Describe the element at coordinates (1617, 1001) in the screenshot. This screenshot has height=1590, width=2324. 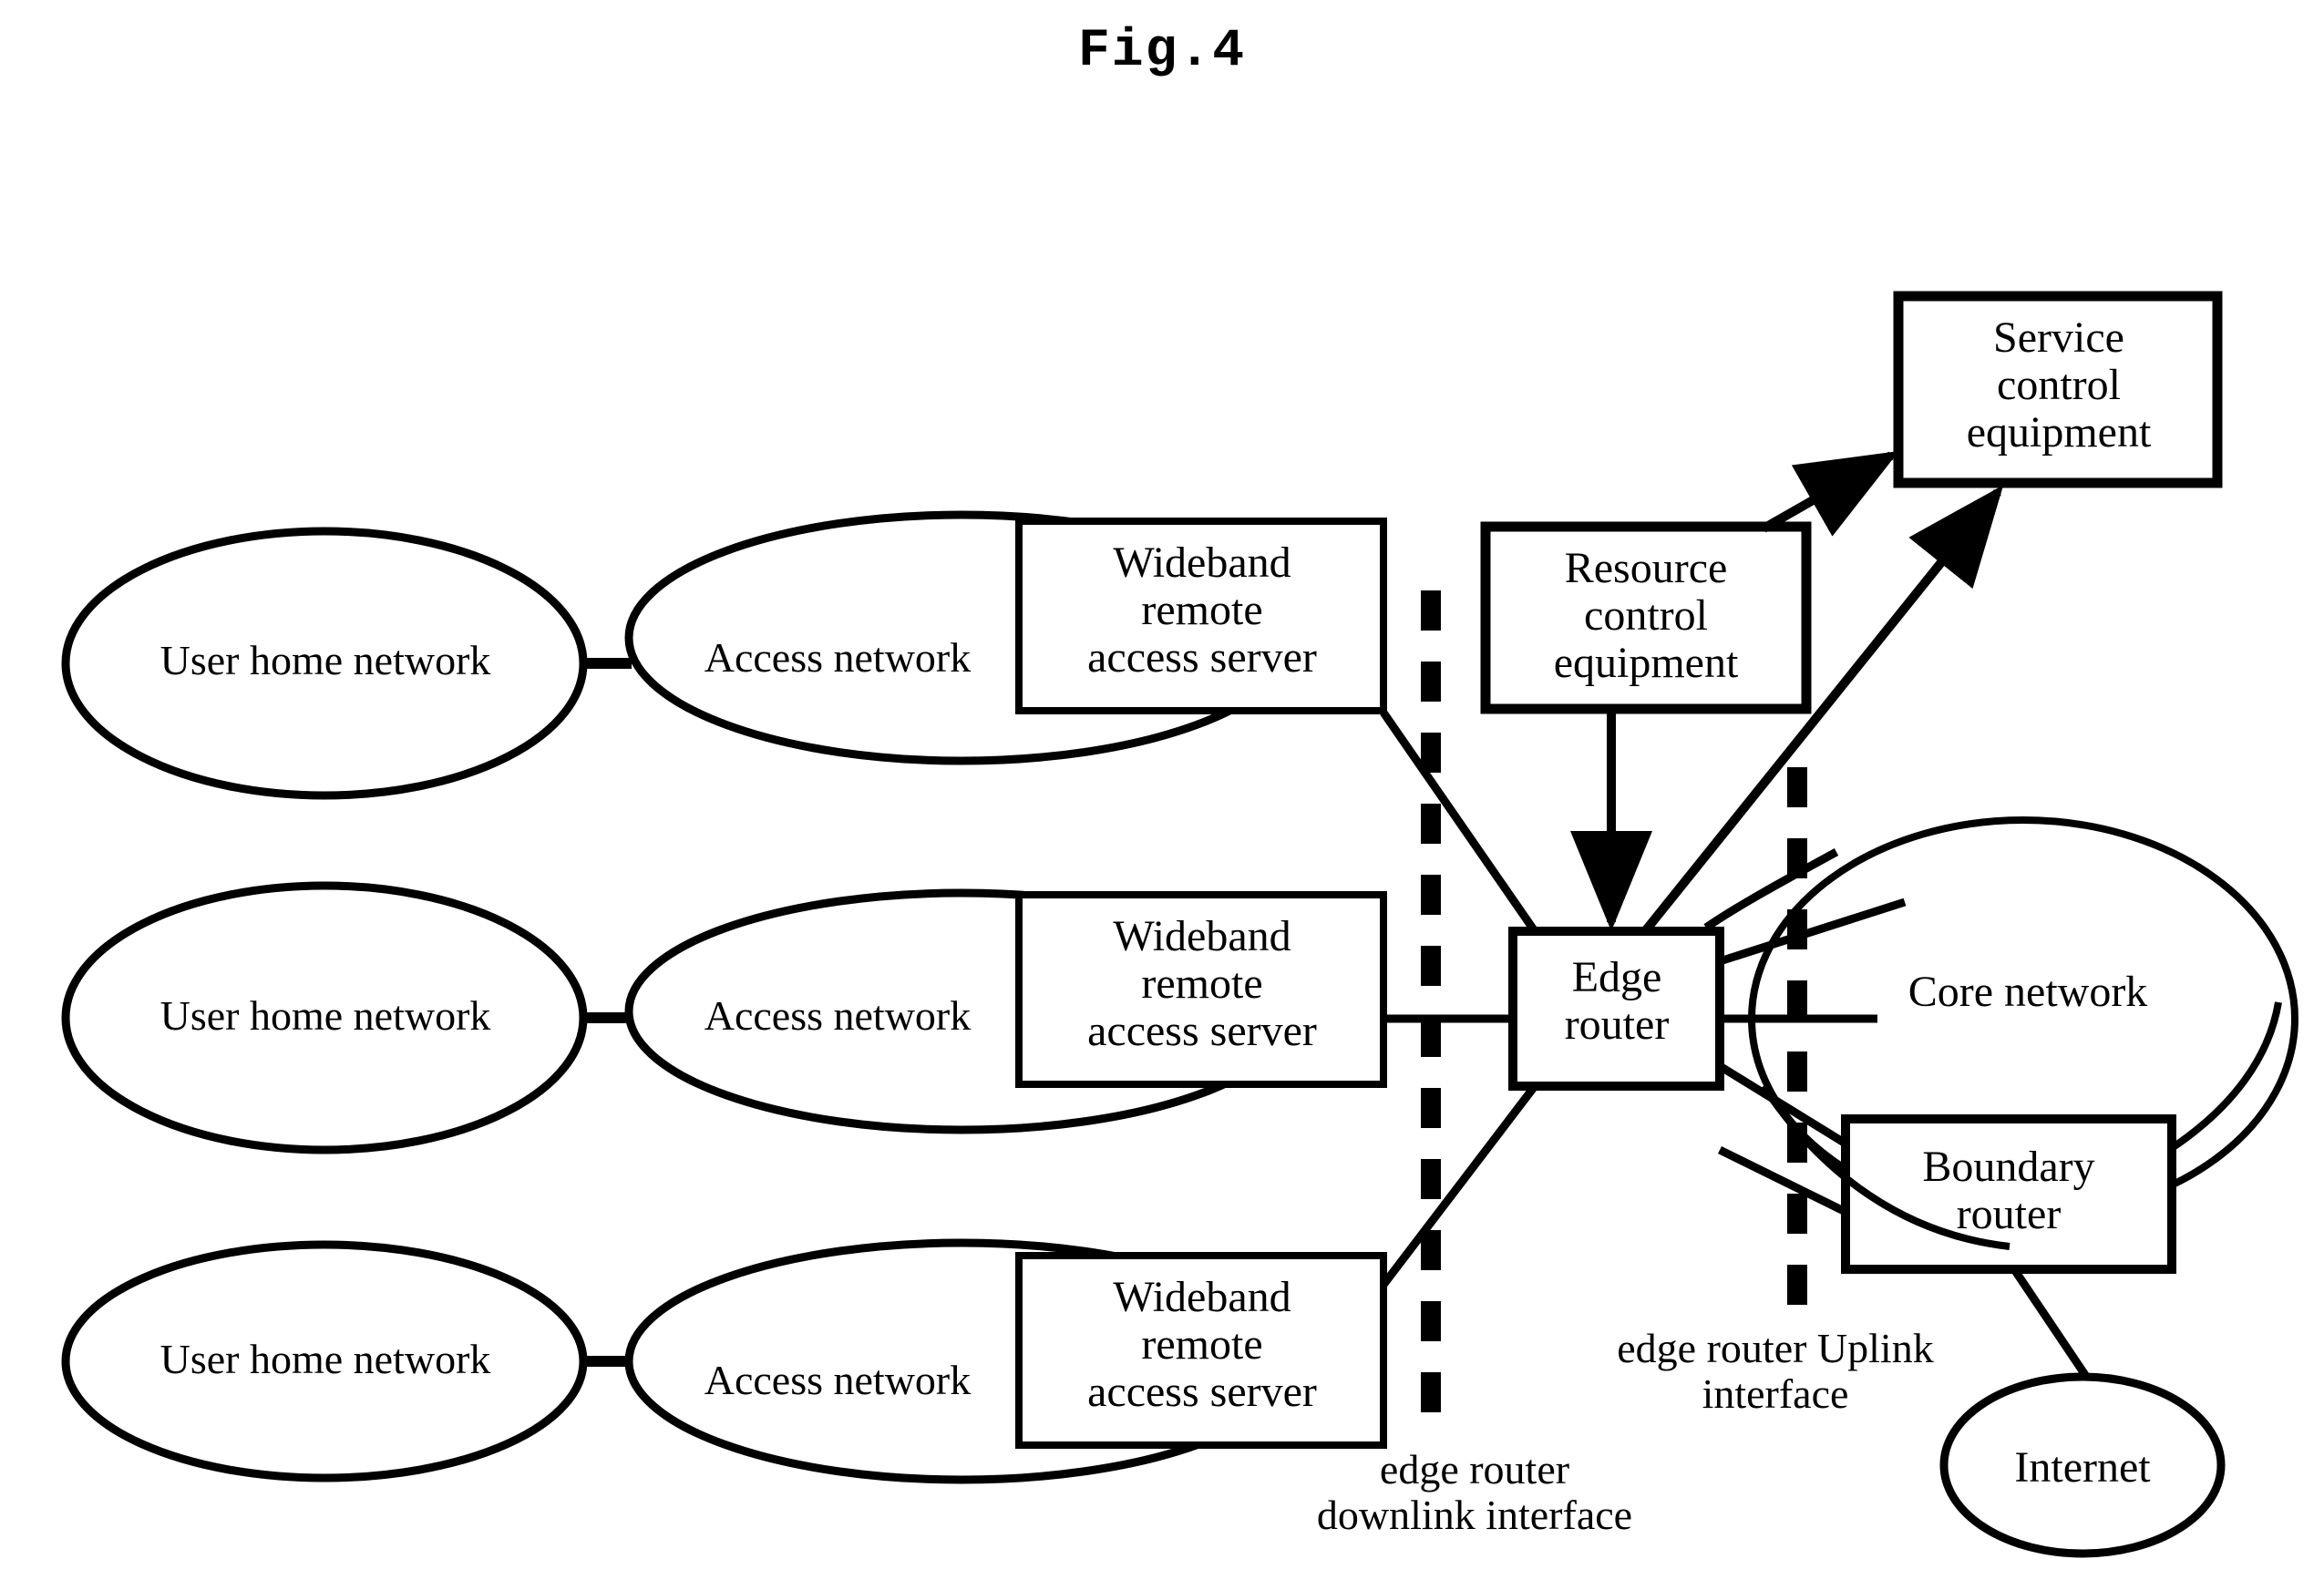
I see `label-edge-router: Edge router` at that location.